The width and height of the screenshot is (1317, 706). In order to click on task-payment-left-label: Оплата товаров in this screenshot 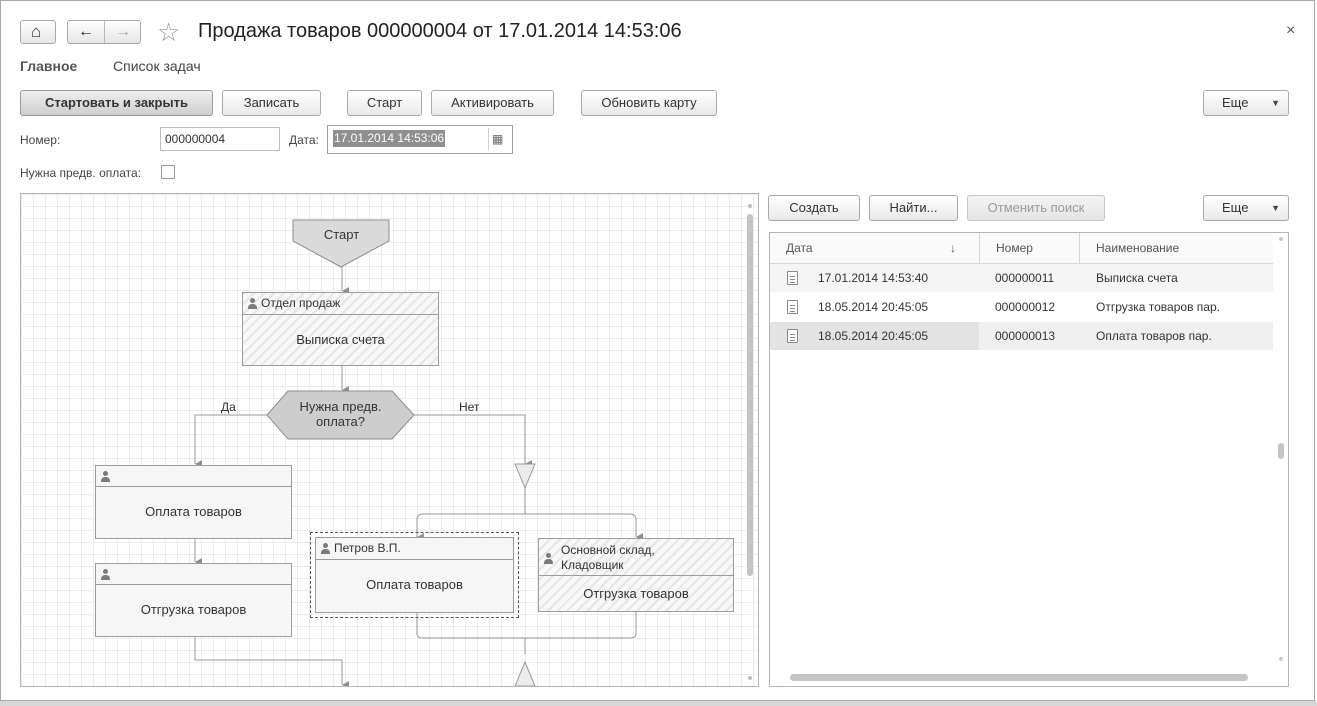, I will do `click(193, 511)`.